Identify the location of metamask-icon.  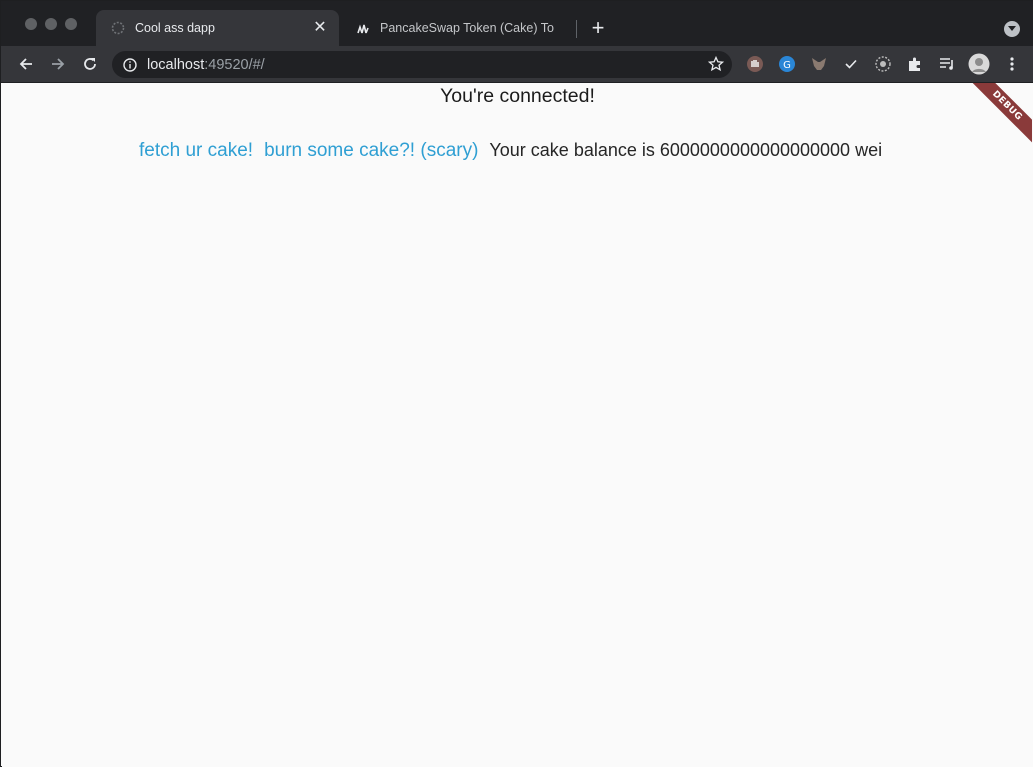
(819, 64).